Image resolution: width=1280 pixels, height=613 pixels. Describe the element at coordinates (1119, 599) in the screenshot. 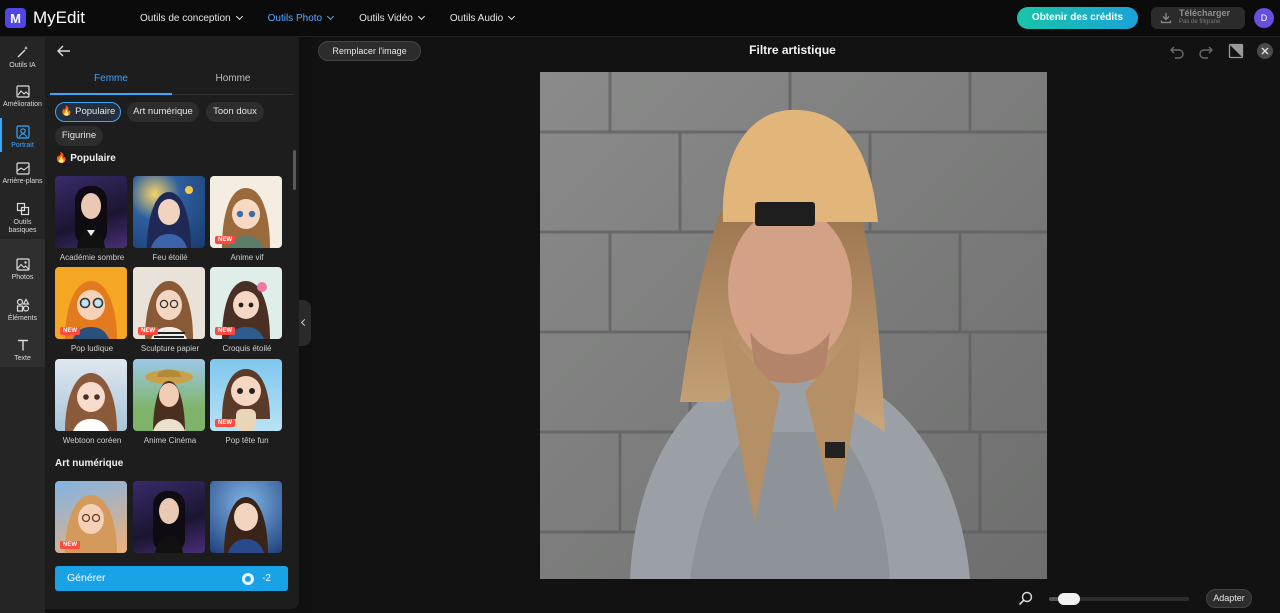

I see `zoom-slider` at that location.